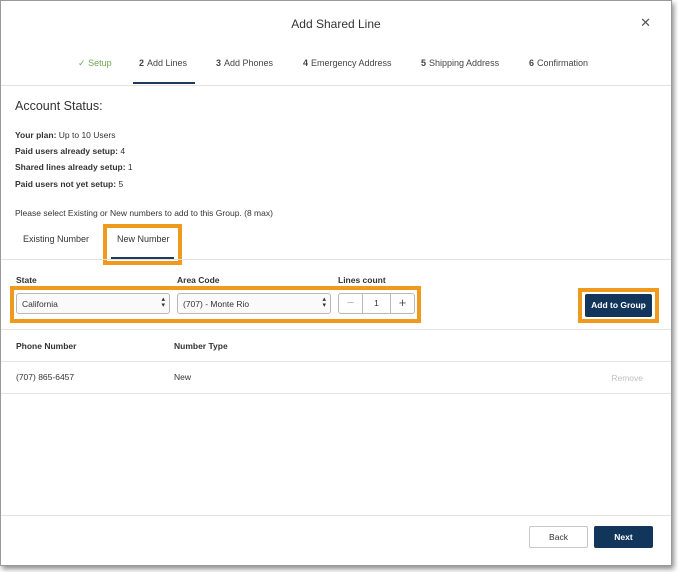 The image size is (678, 572). What do you see at coordinates (623, 537) in the screenshot?
I see `next-button: Next` at bounding box center [623, 537].